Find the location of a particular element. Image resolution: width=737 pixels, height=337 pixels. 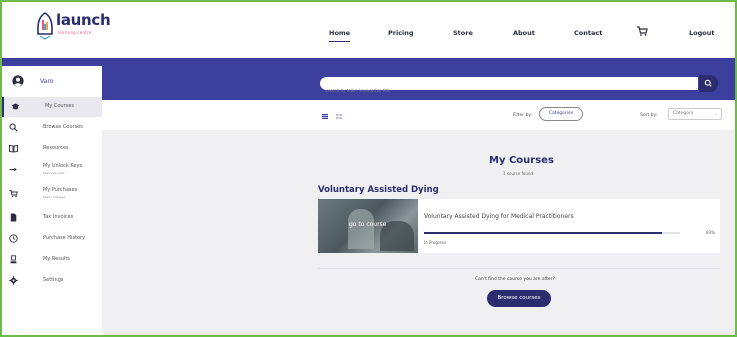

progress-percentage: 93% is located at coordinates (710, 232).